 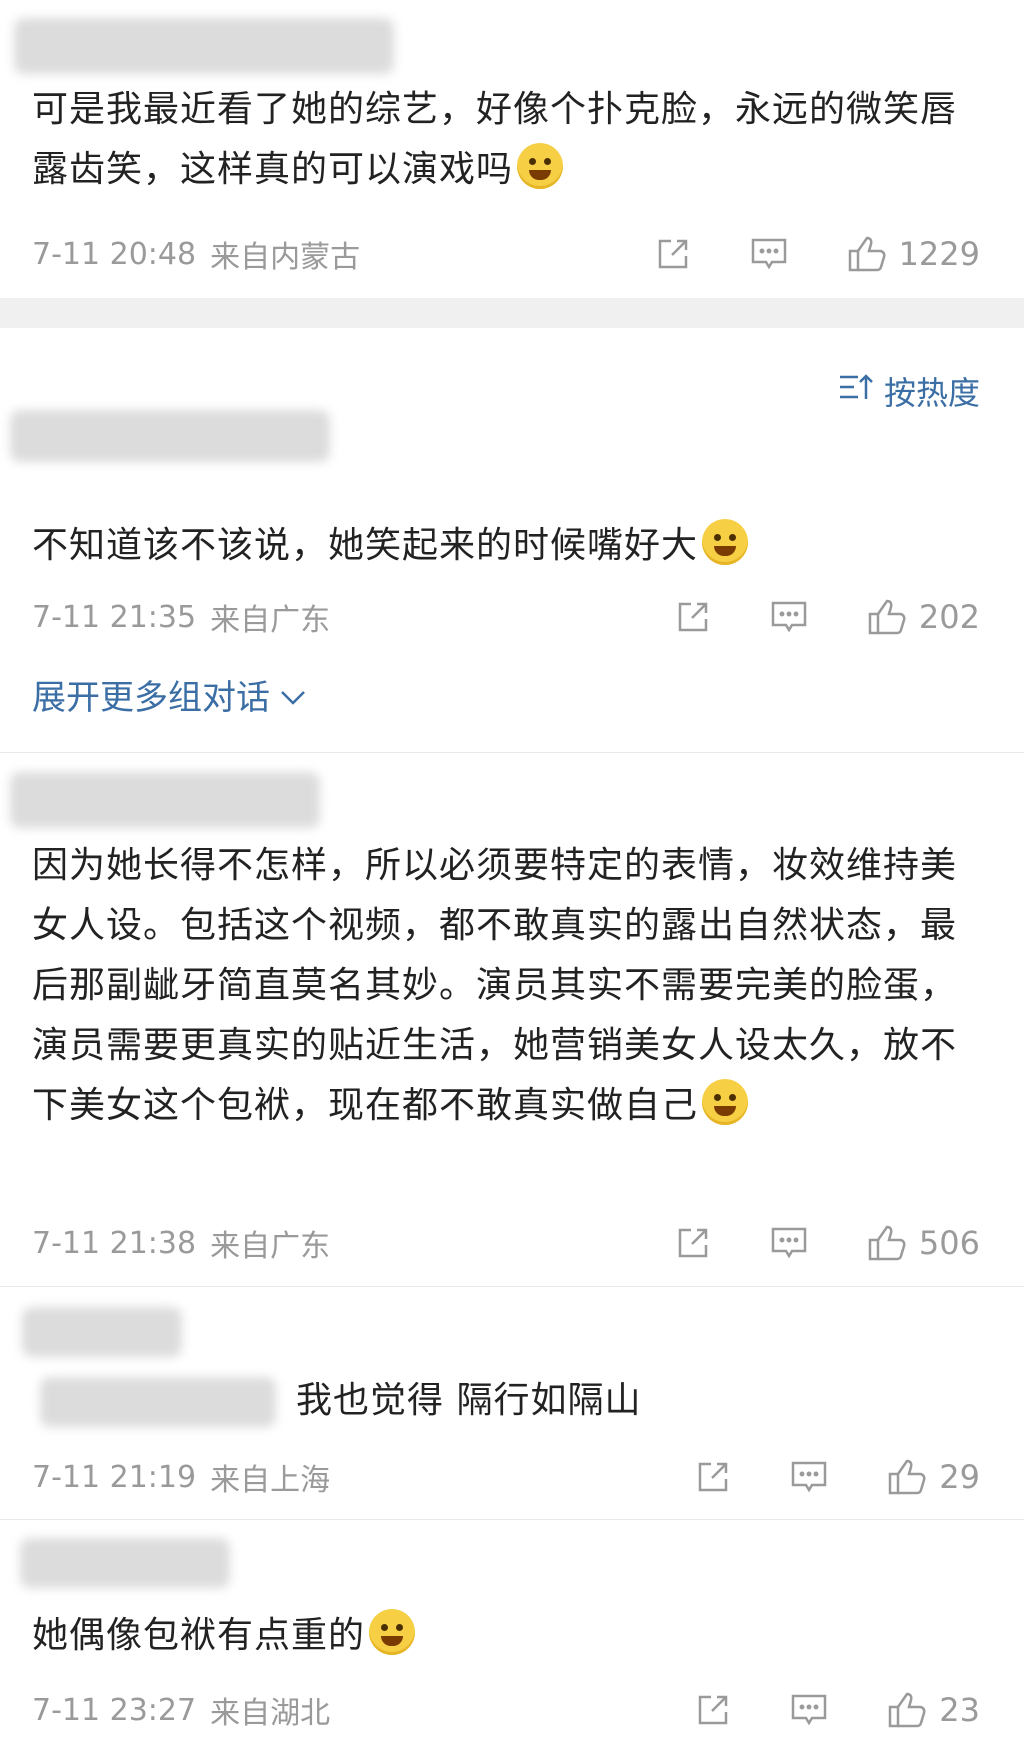 I want to click on reply-target-username-blurred, so click(x=158, y=1402).